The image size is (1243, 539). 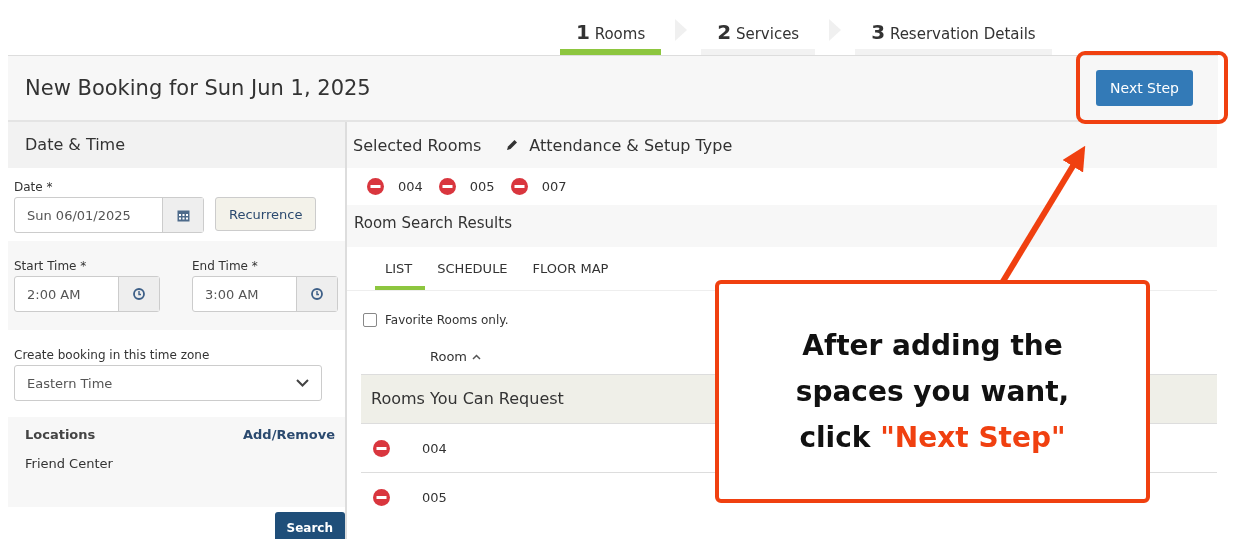 I want to click on add-remove-link: Add/Remove, so click(x=289, y=434).